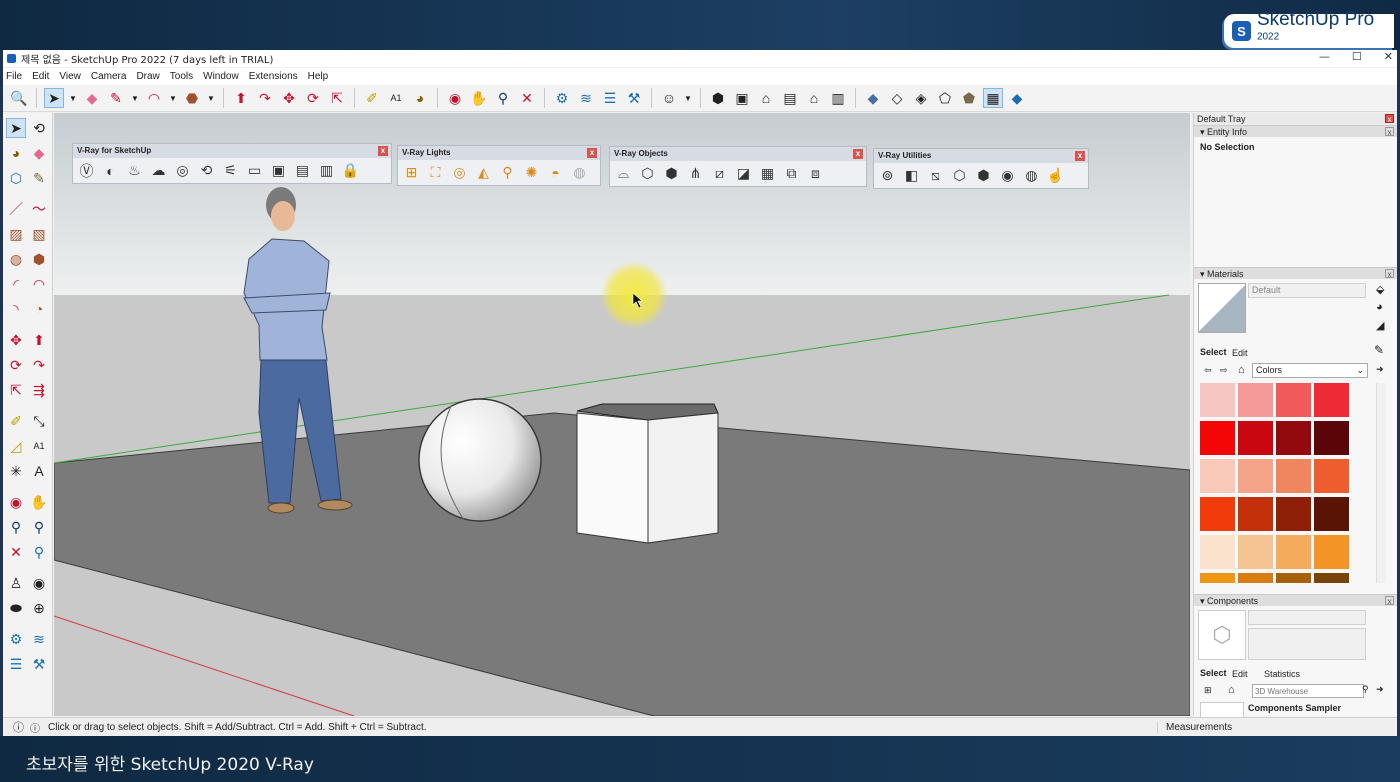 The image size is (1400, 782). I want to click on proxy-import-icon: ⬢, so click(671, 173).